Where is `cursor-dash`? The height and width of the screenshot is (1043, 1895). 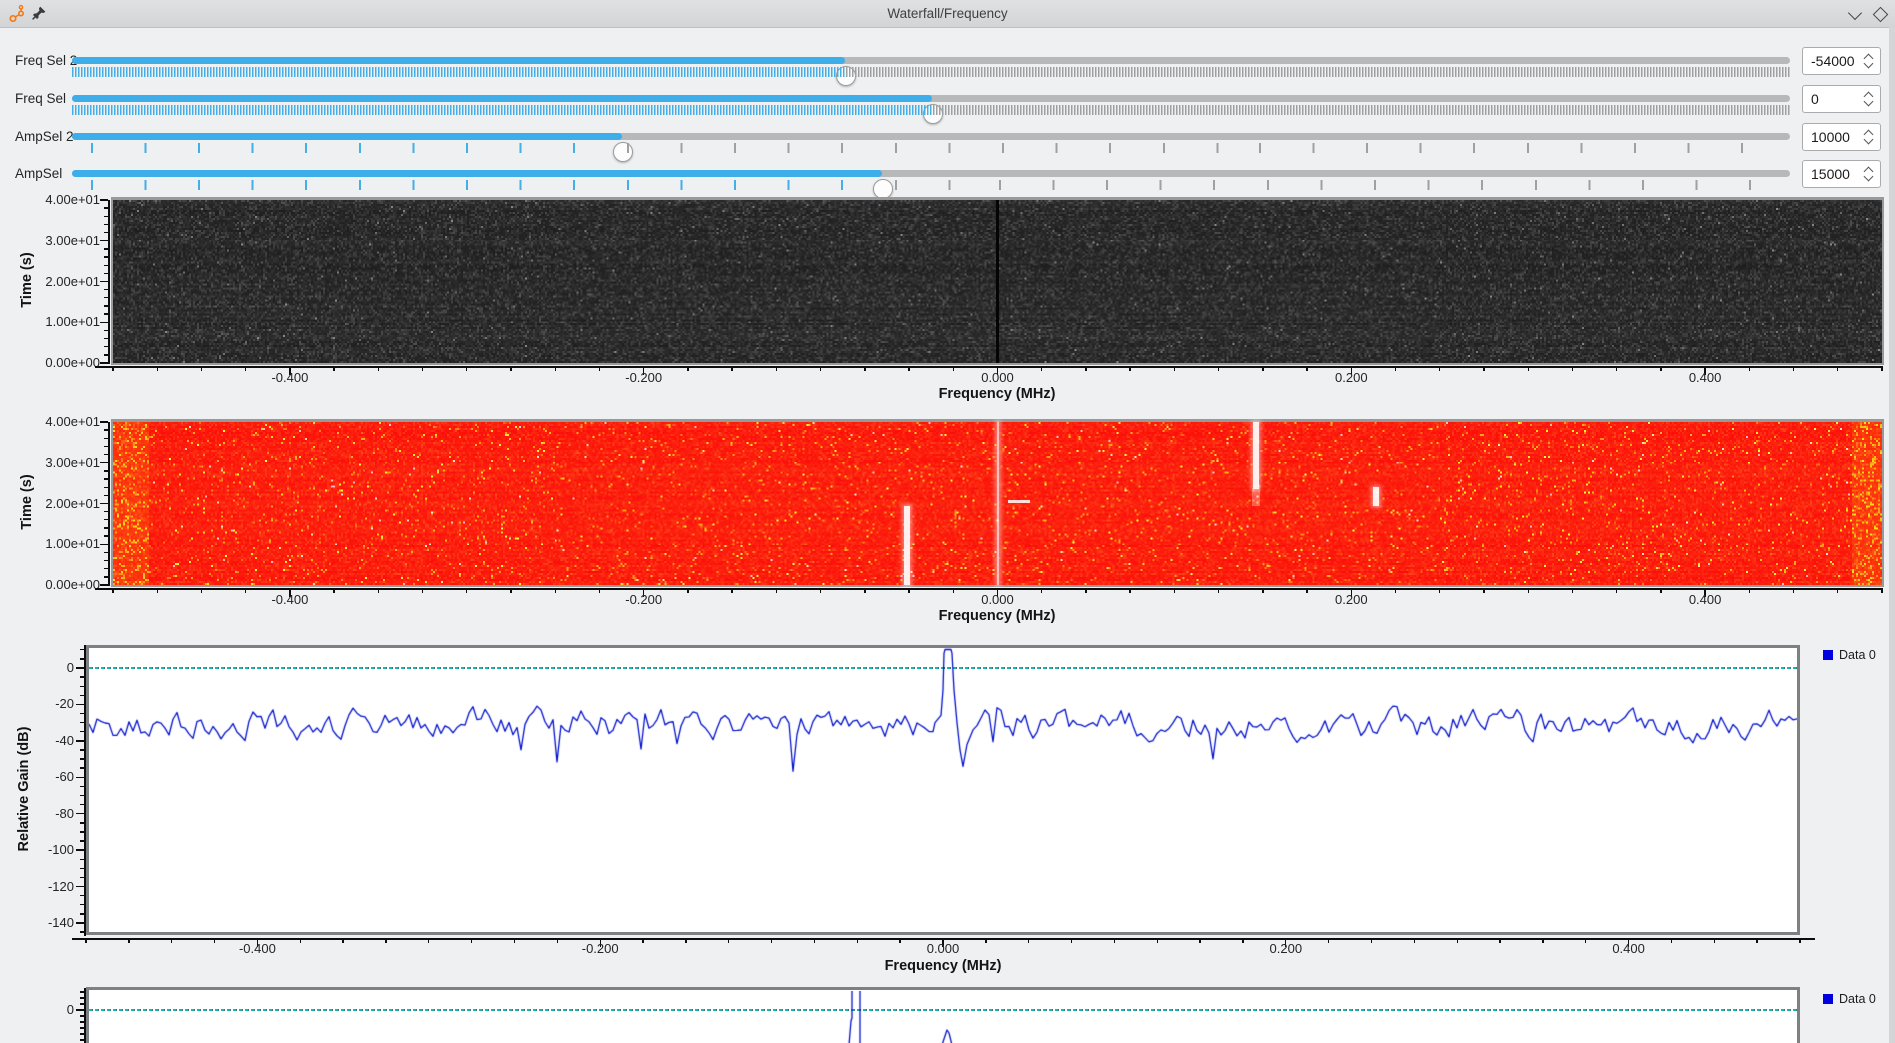 cursor-dash is located at coordinates (1019, 501).